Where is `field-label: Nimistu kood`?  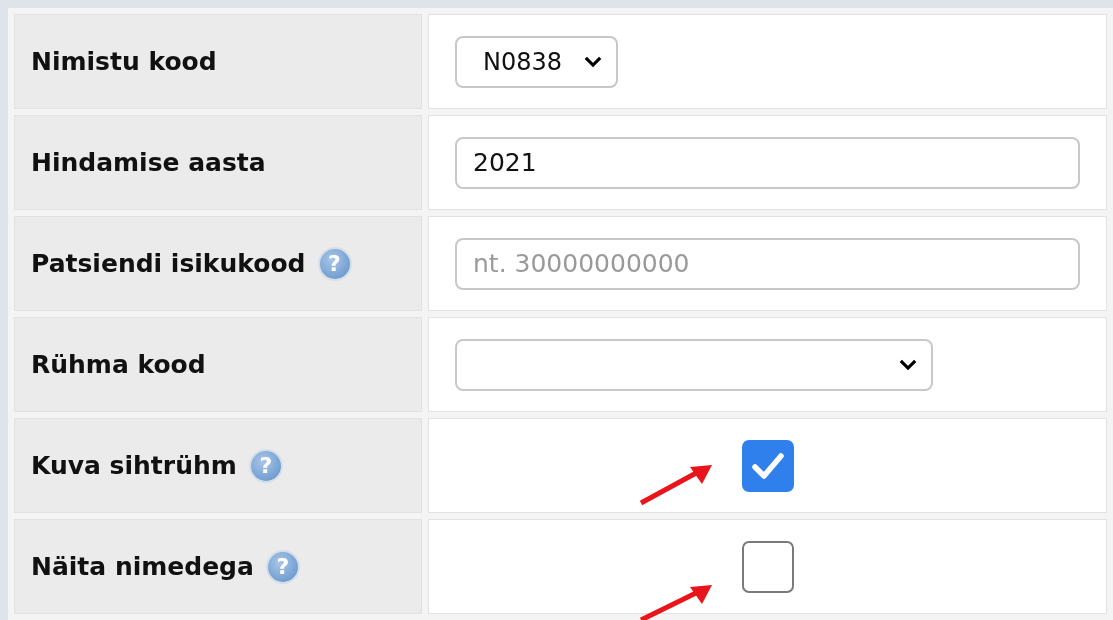 field-label: Nimistu kood is located at coordinates (124, 61).